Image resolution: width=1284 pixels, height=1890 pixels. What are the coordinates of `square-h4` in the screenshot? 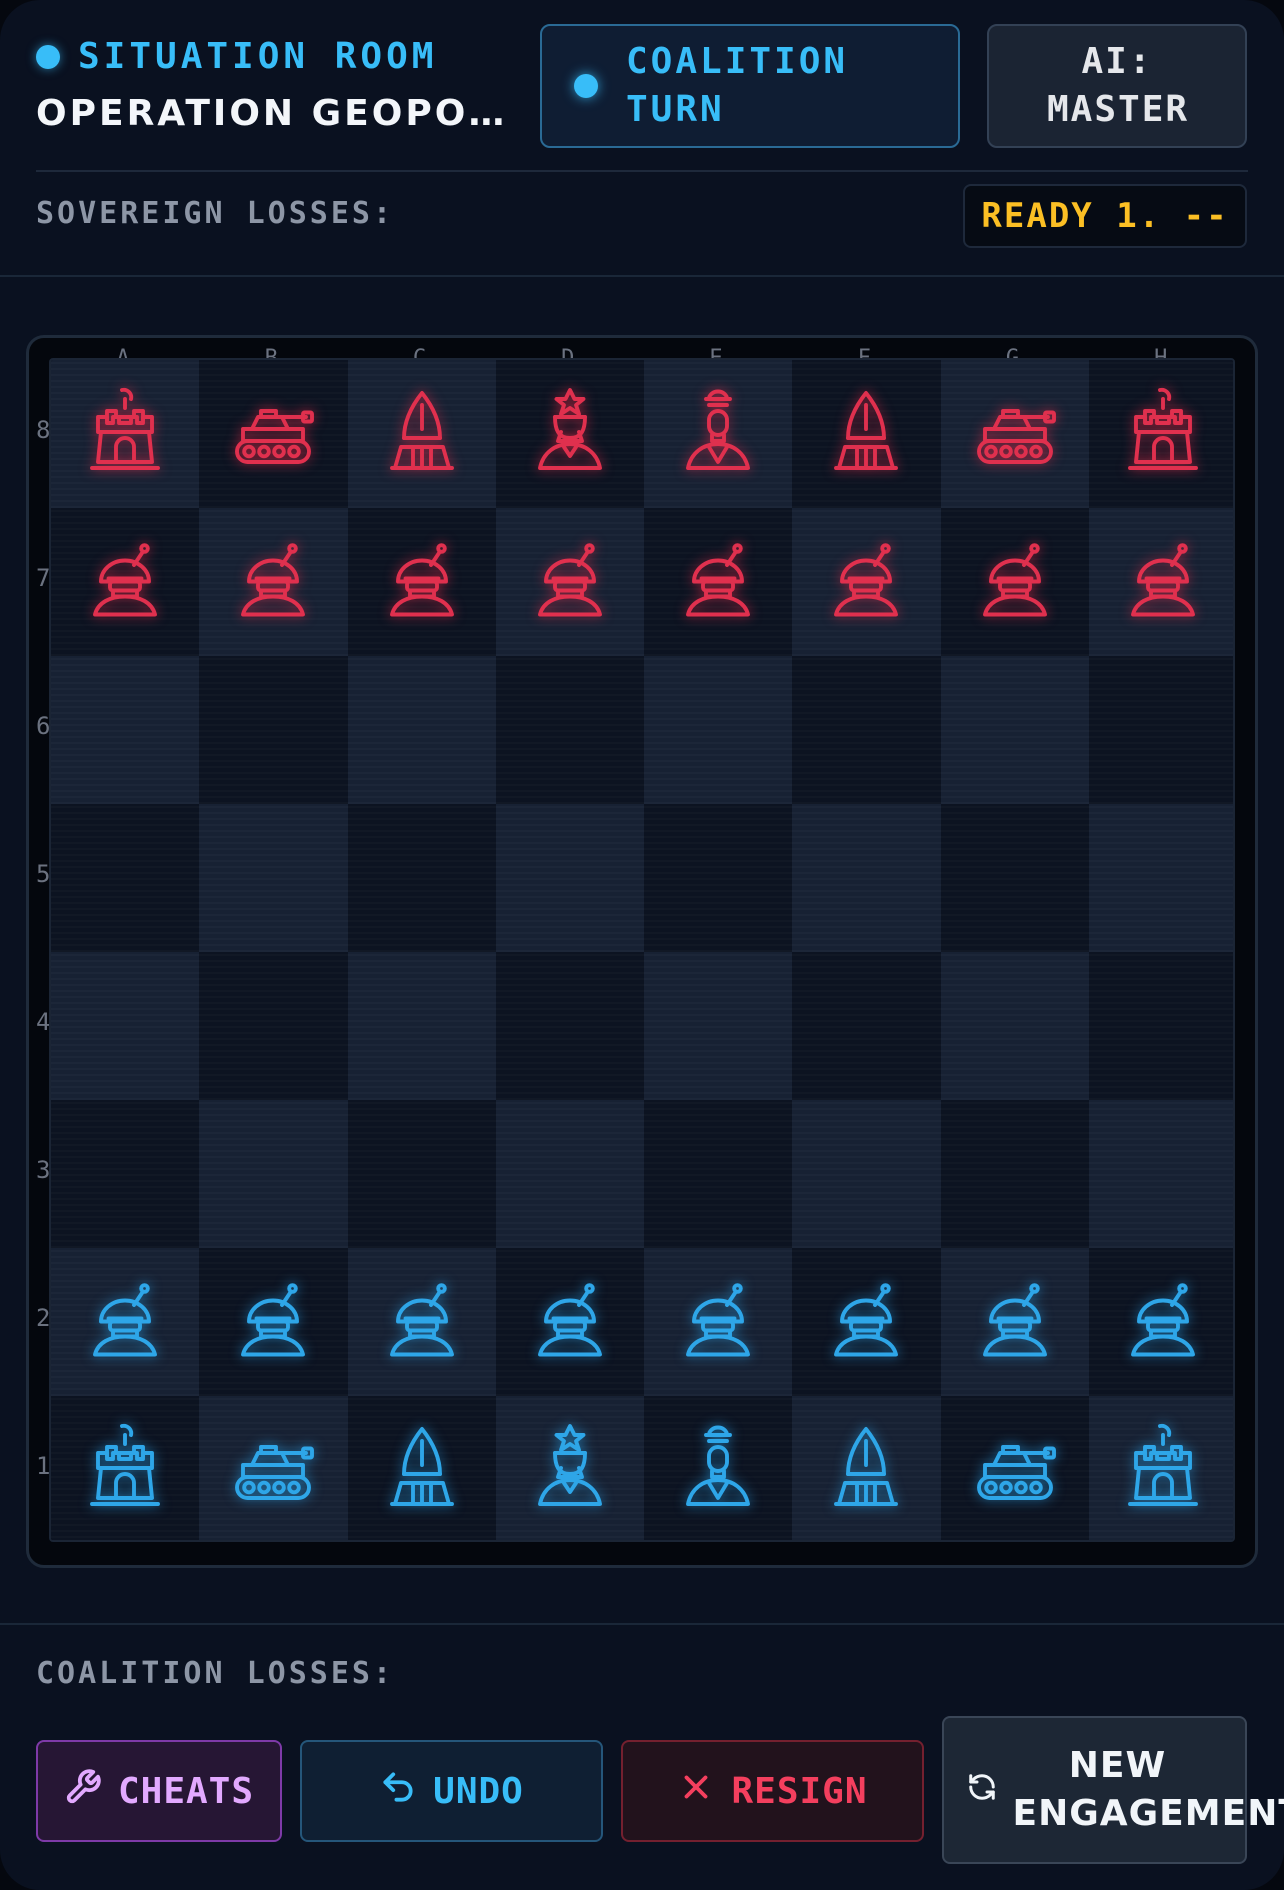 It's located at (1160, 1026).